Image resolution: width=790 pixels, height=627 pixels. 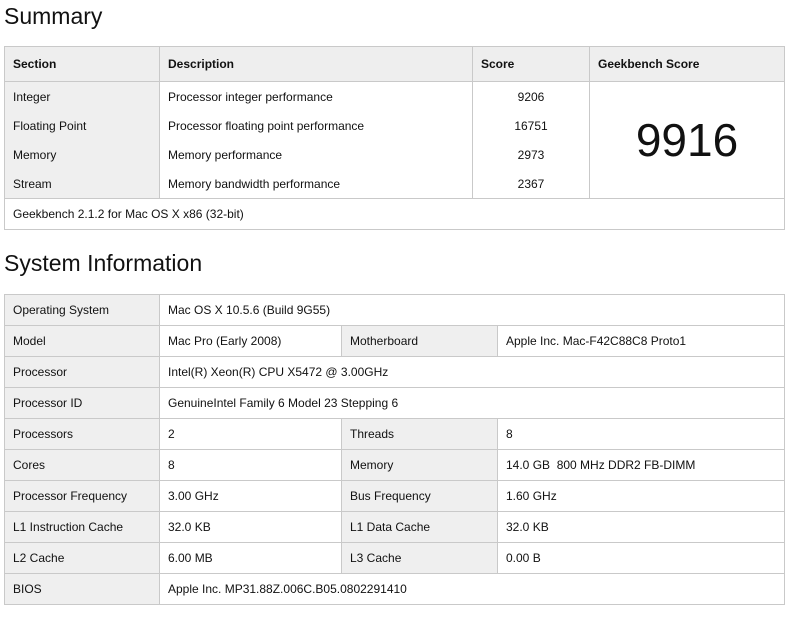 I want to click on score-cell: 2973, so click(x=531, y=154).